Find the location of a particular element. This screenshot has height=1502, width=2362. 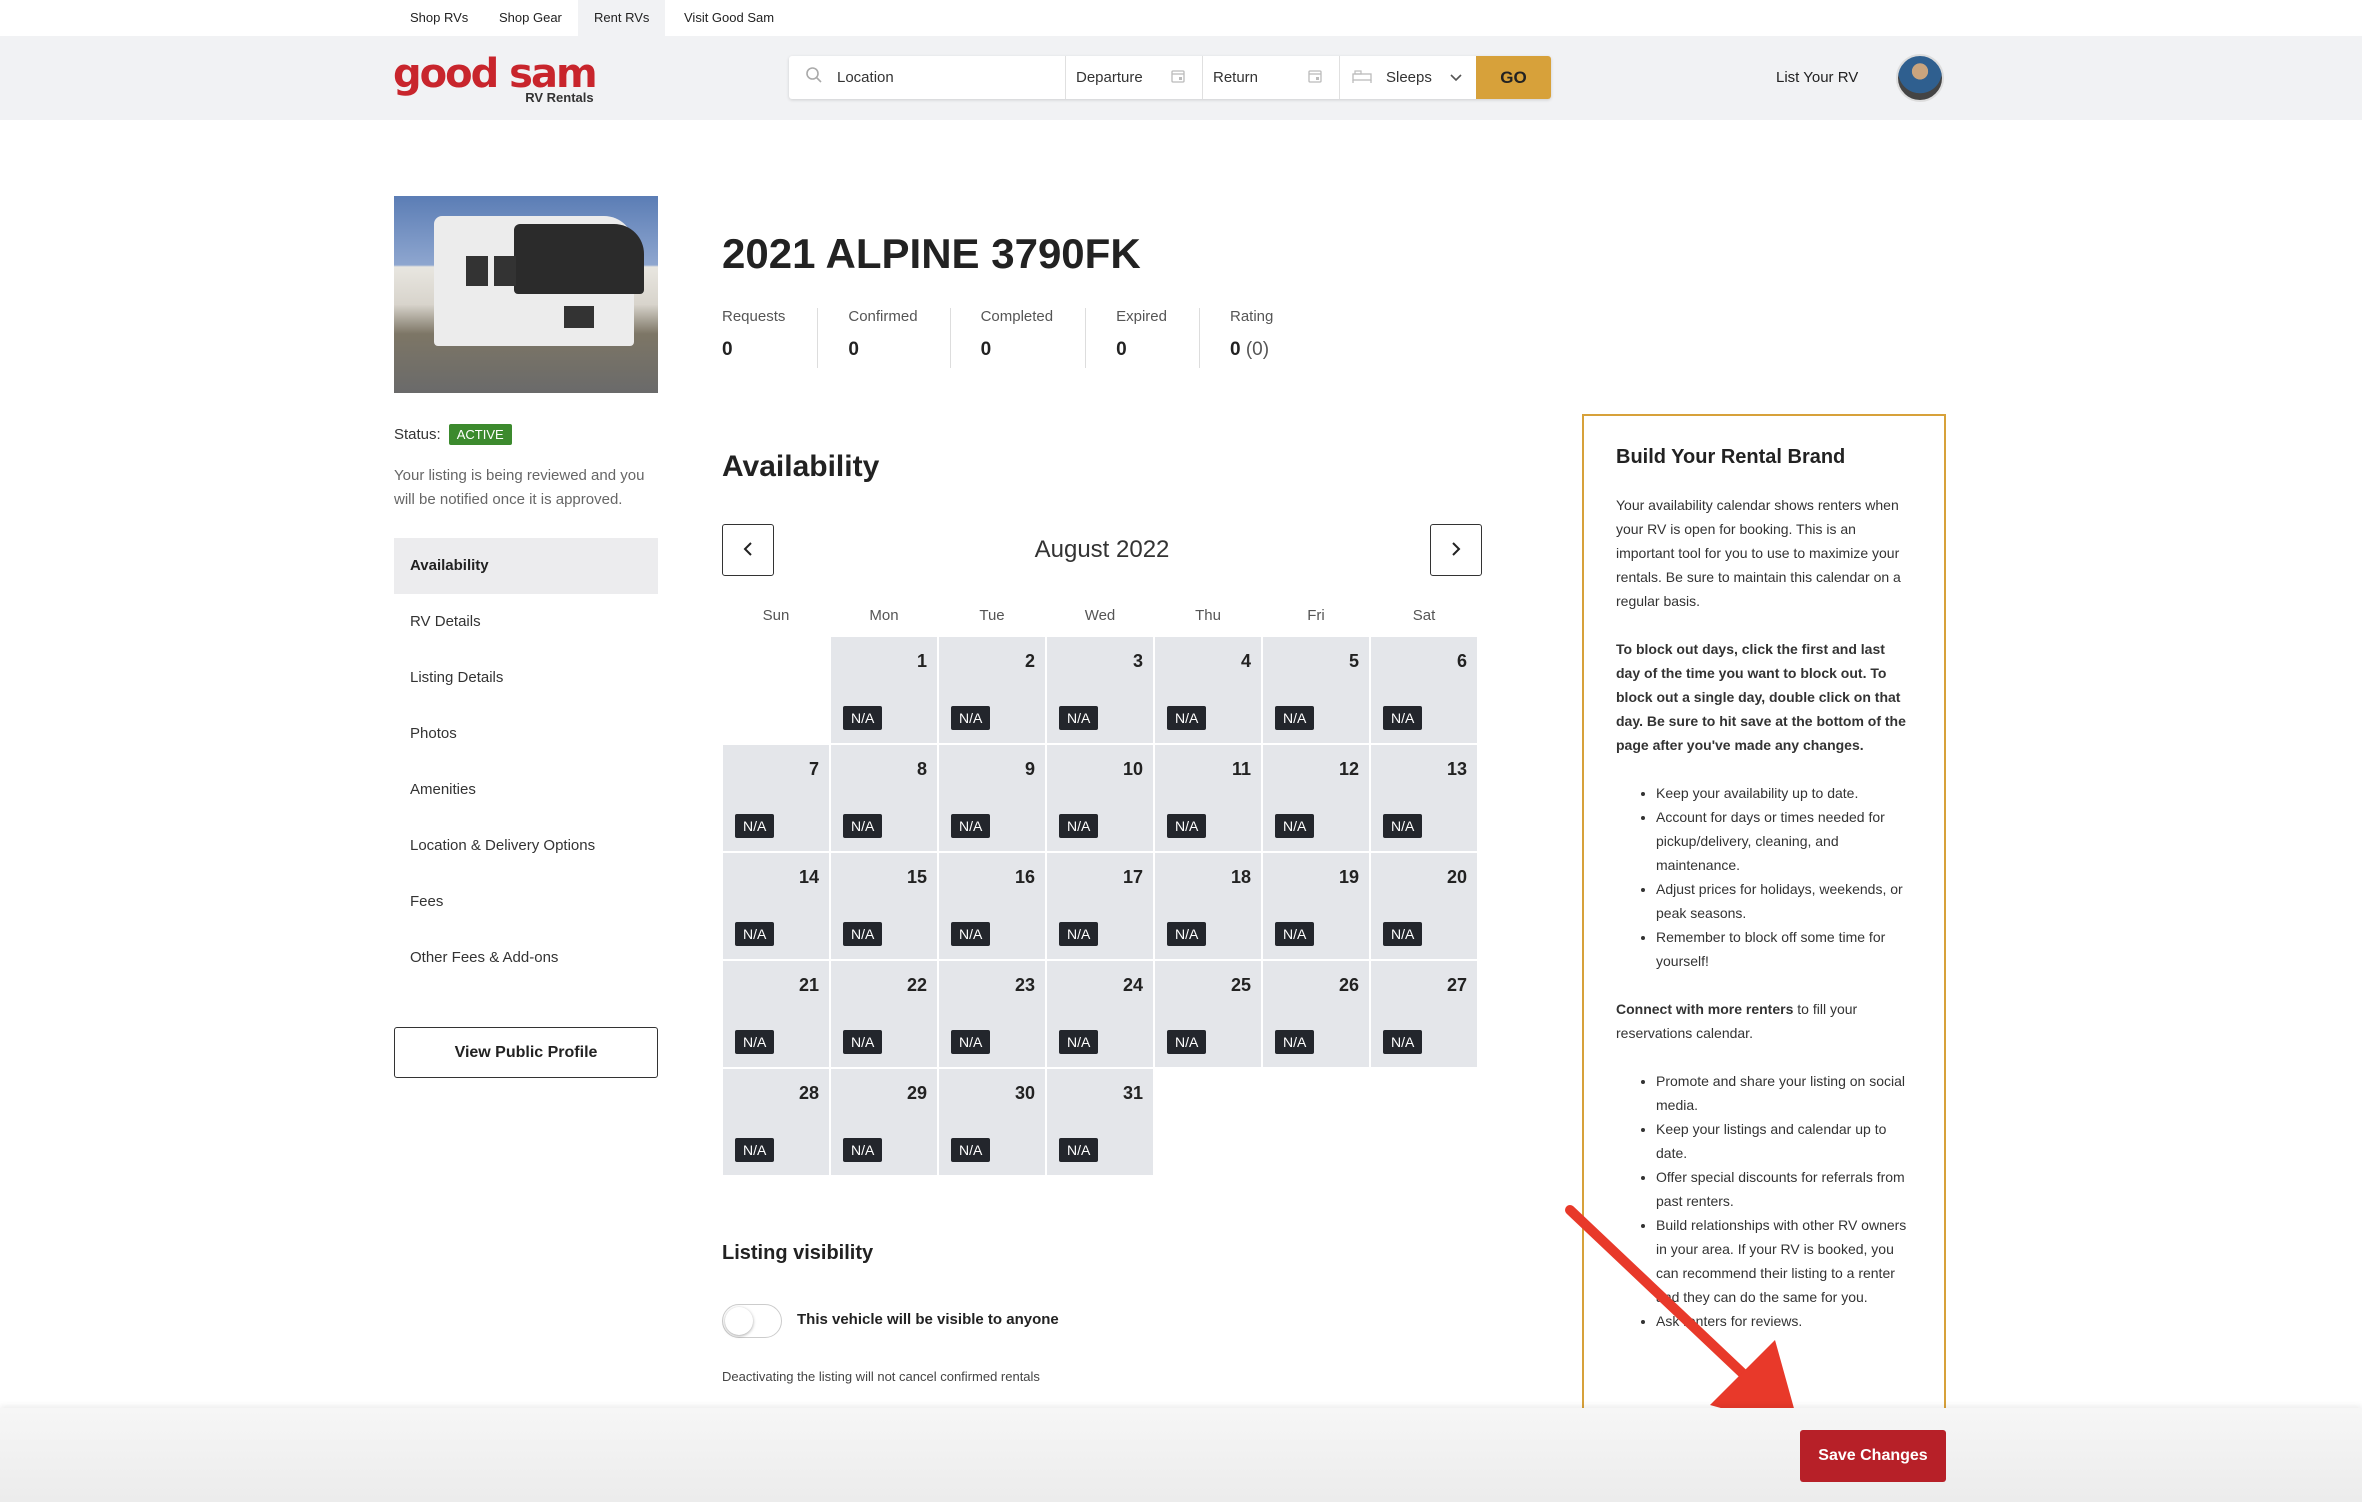

departure-label: Departure is located at coordinates (1109, 77).